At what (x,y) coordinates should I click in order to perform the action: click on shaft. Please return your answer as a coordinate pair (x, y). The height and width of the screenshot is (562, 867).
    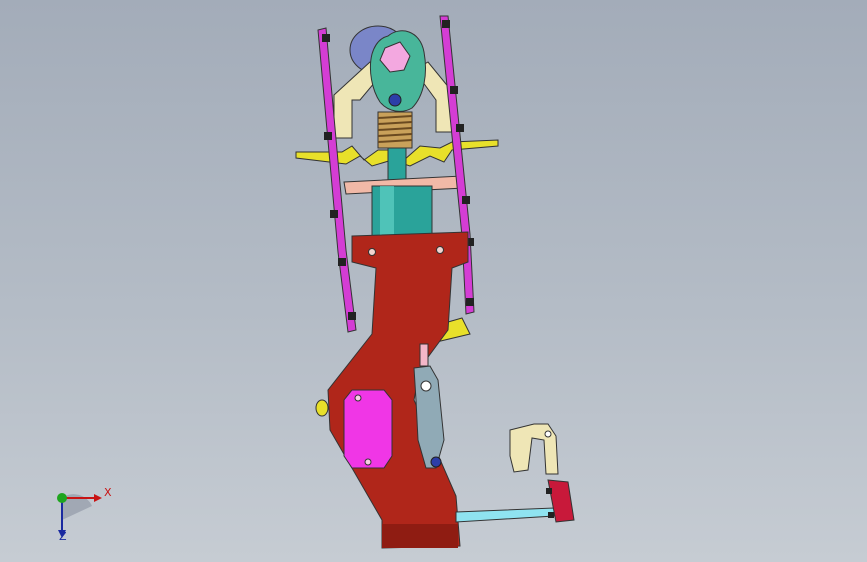
    Looking at the image, I should click on (397, 165).